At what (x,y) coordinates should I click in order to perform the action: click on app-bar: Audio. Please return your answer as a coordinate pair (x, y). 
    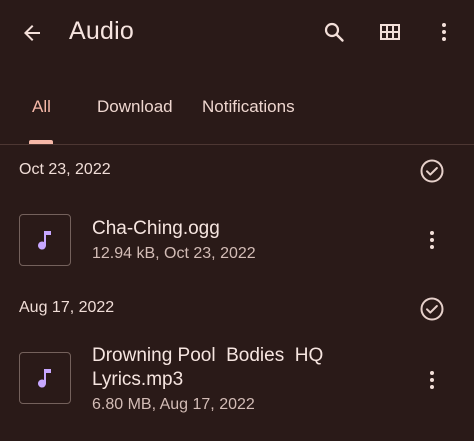
    Looking at the image, I should click on (237, 33).